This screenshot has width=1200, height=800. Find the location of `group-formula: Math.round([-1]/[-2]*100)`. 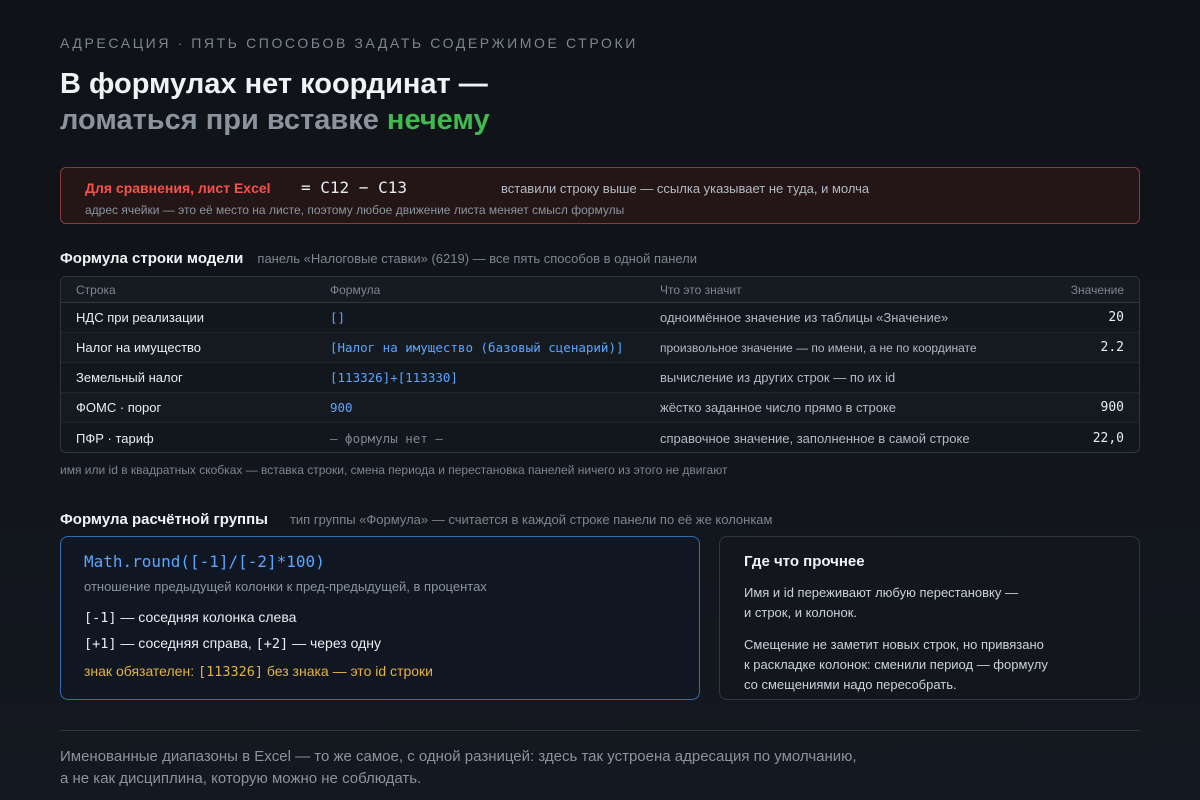

group-formula: Math.round([-1]/[-2]*100) is located at coordinates (204, 561).